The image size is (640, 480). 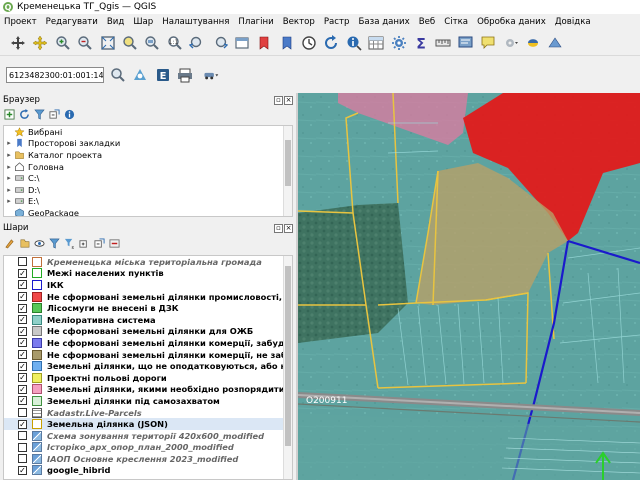 I want to click on filter-expression-icon: ε, so click(x=69, y=243).